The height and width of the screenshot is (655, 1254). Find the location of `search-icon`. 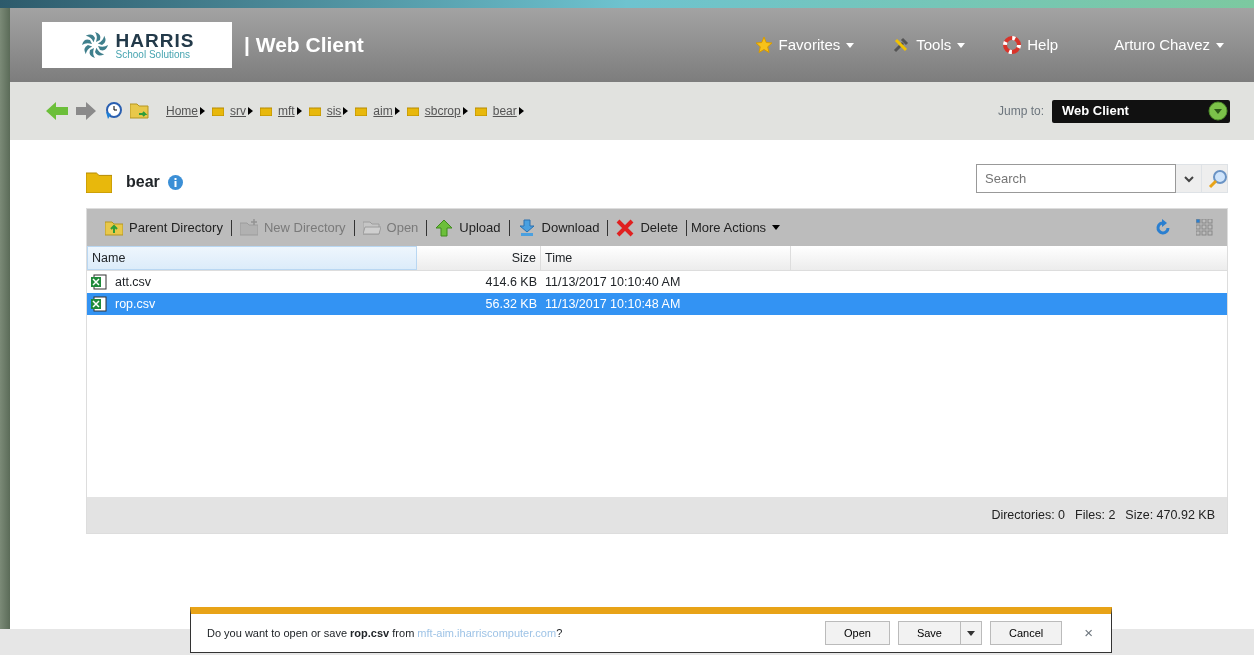

search-icon is located at coordinates (1218, 178).